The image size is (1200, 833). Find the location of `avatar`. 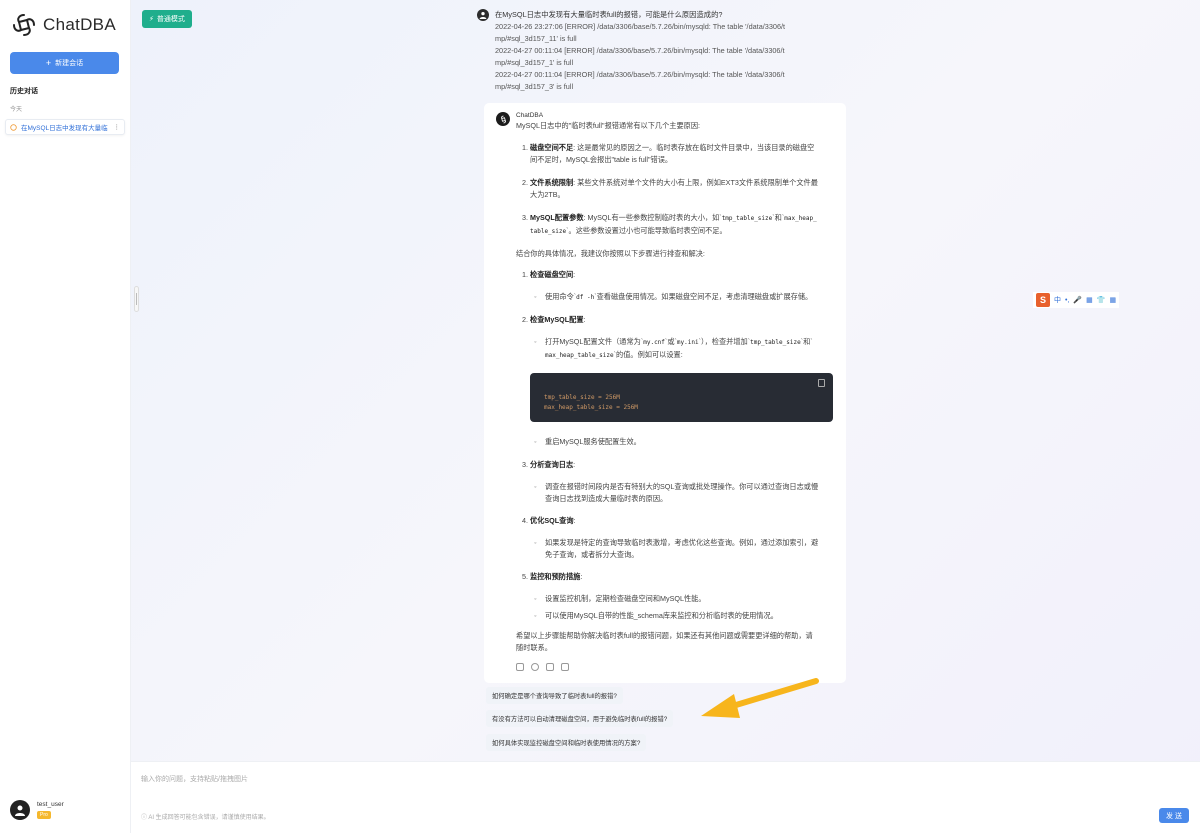

avatar is located at coordinates (20, 810).